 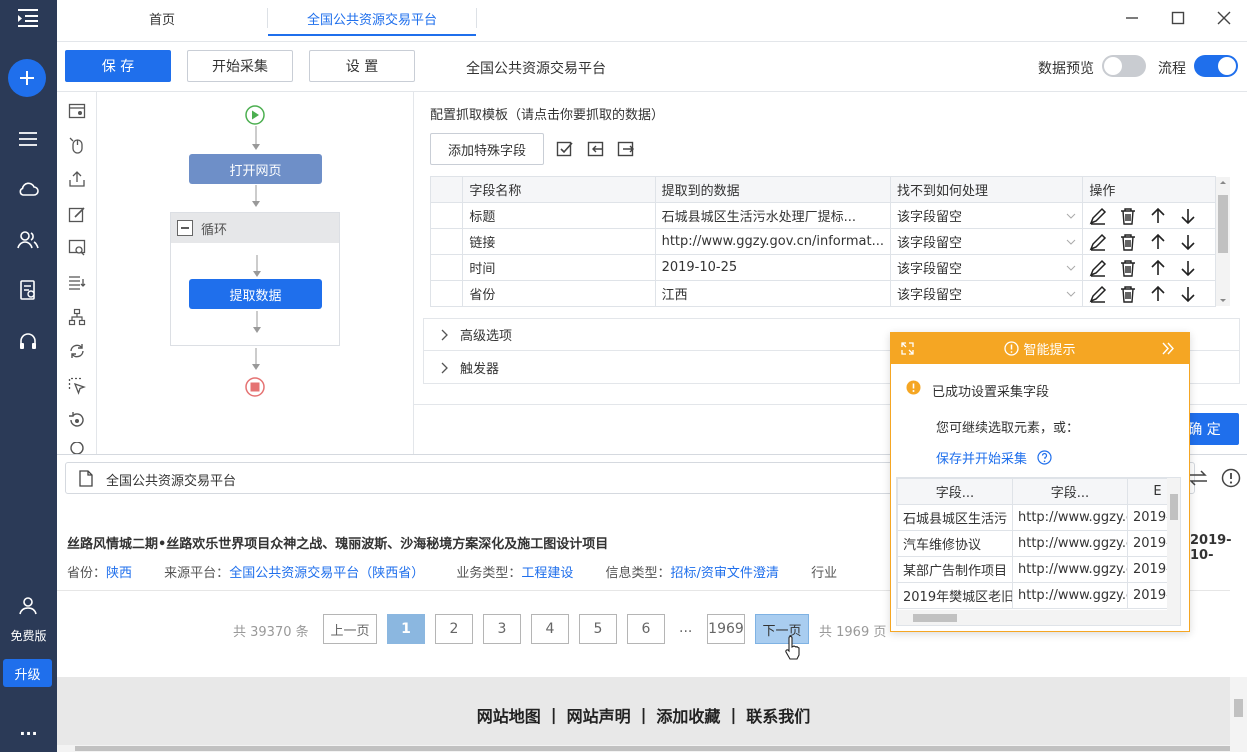 What do you see at coordinates (77, 448) in the screenshot?
I see `more-tool-icon` at bounding box center [77, 448].